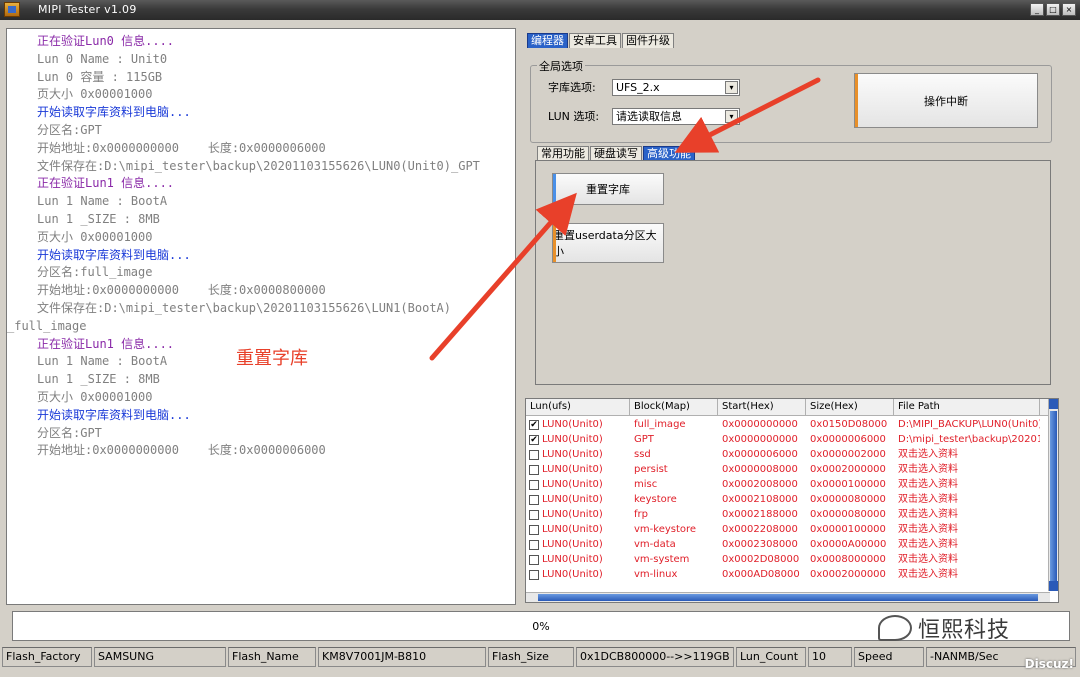  I want to click on site-watermark: Discuz!, so click(1049, 664).